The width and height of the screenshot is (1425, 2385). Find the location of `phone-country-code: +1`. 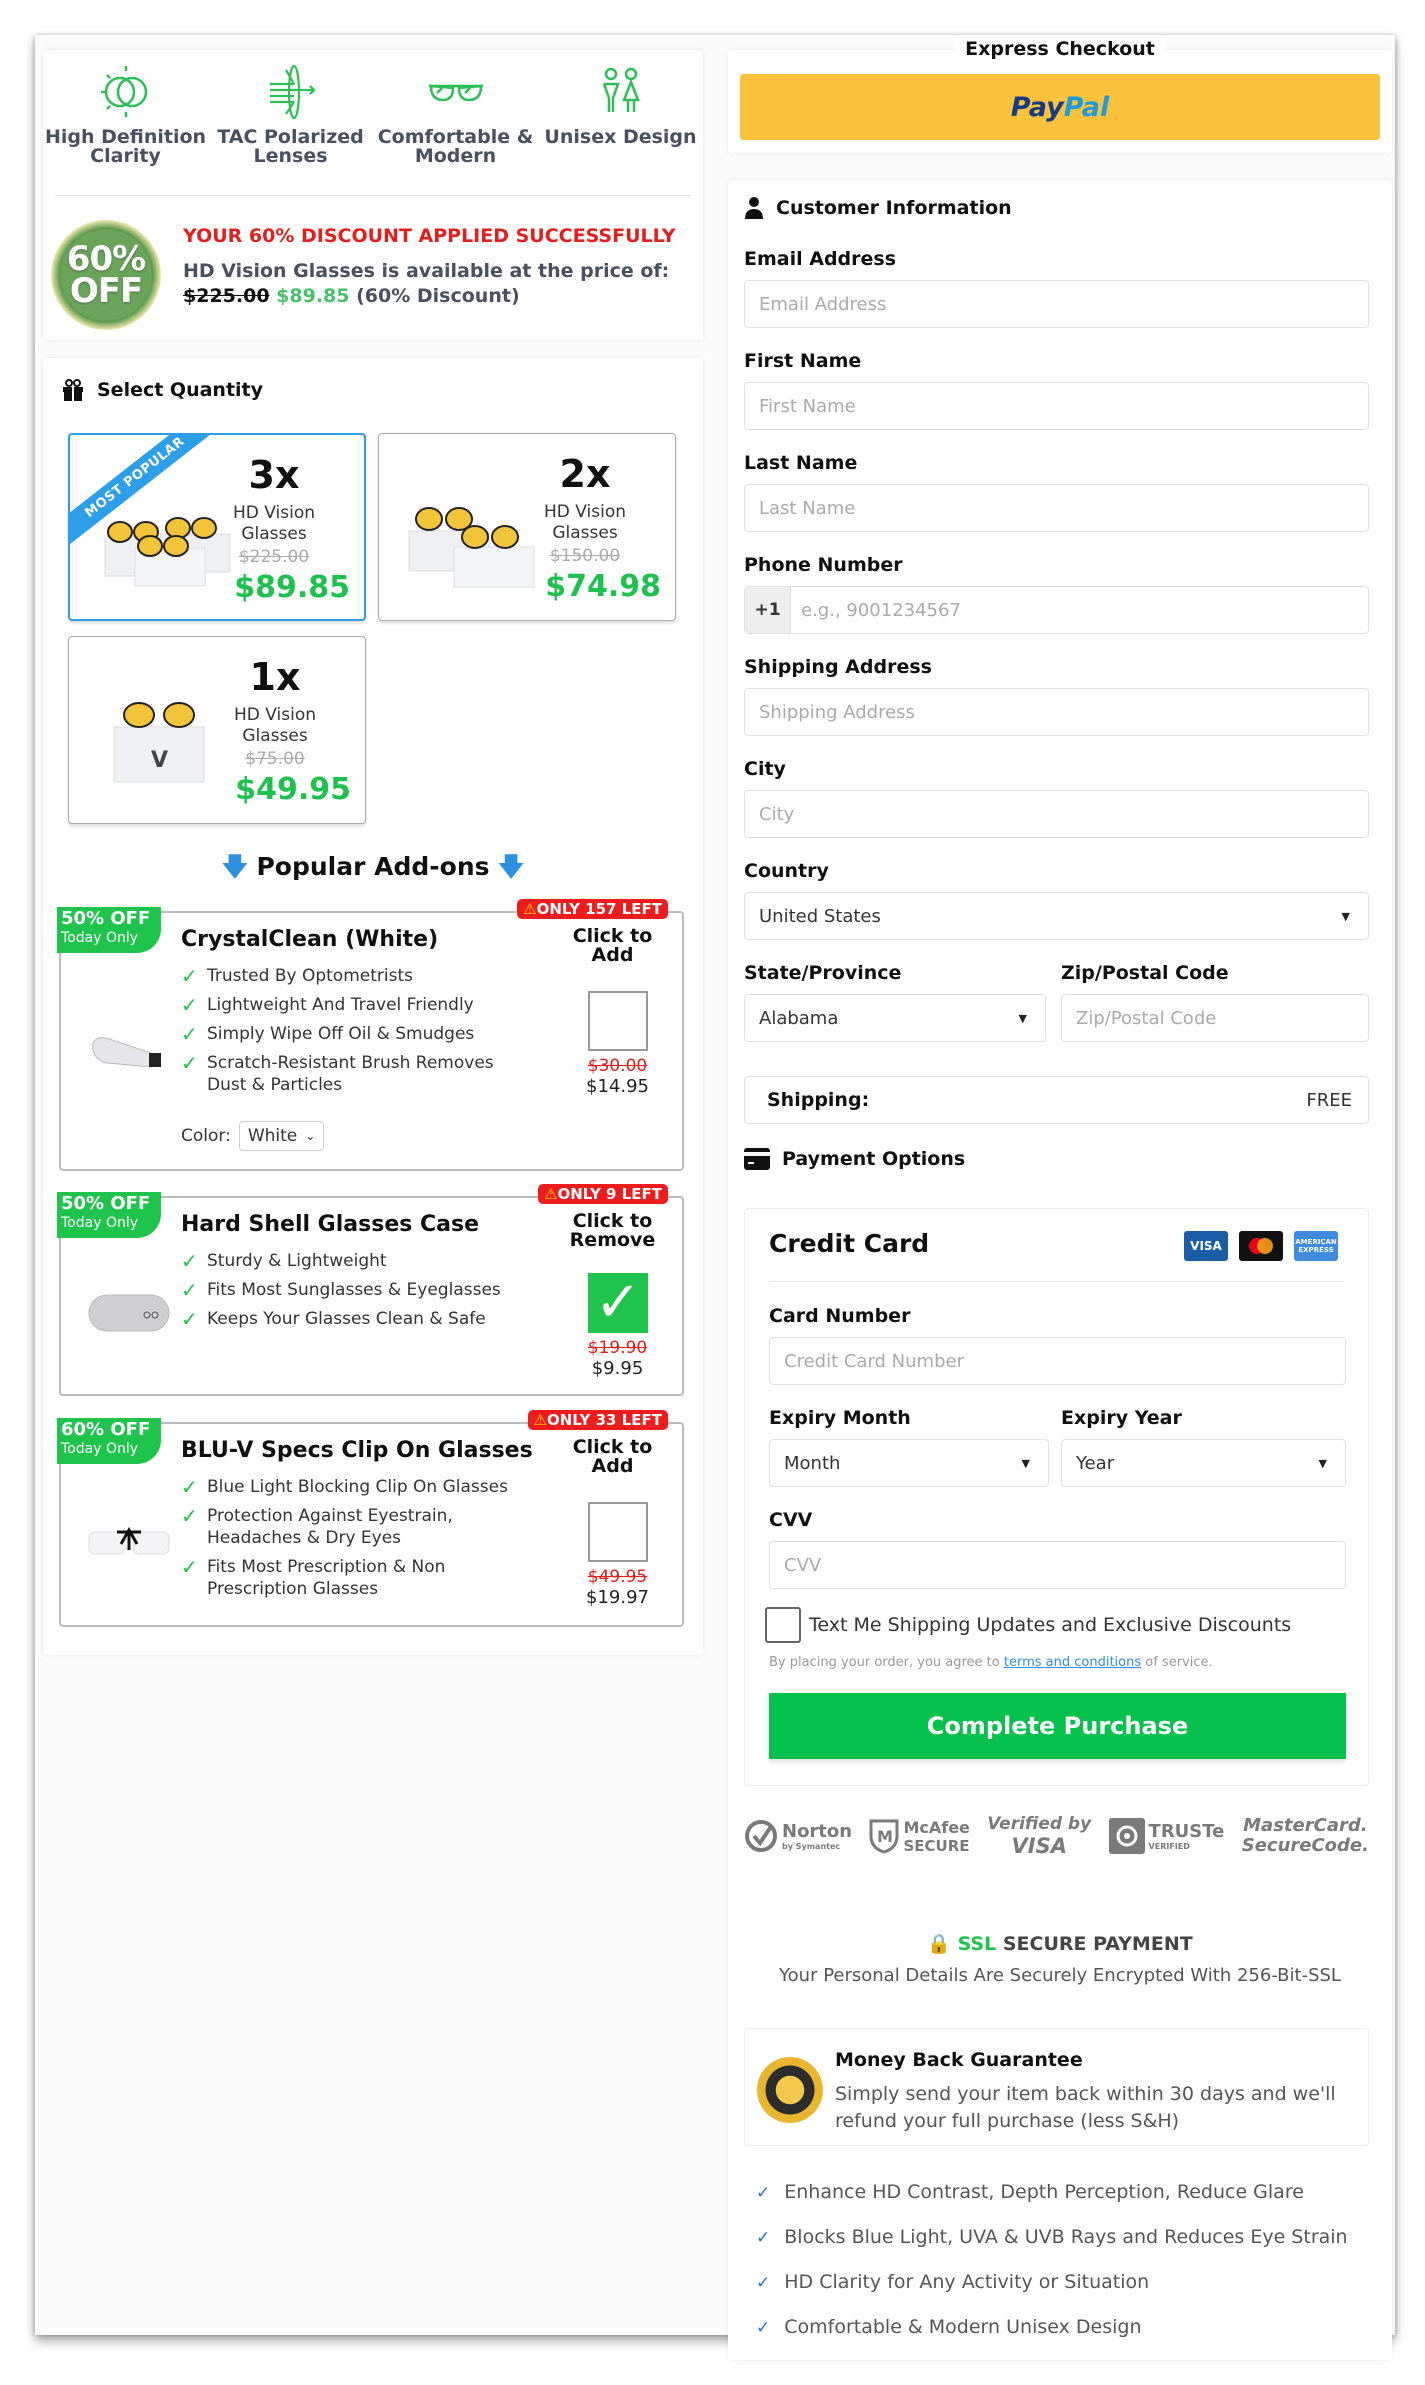

phone-country-code: +1 is located at coordinates (768, 610).